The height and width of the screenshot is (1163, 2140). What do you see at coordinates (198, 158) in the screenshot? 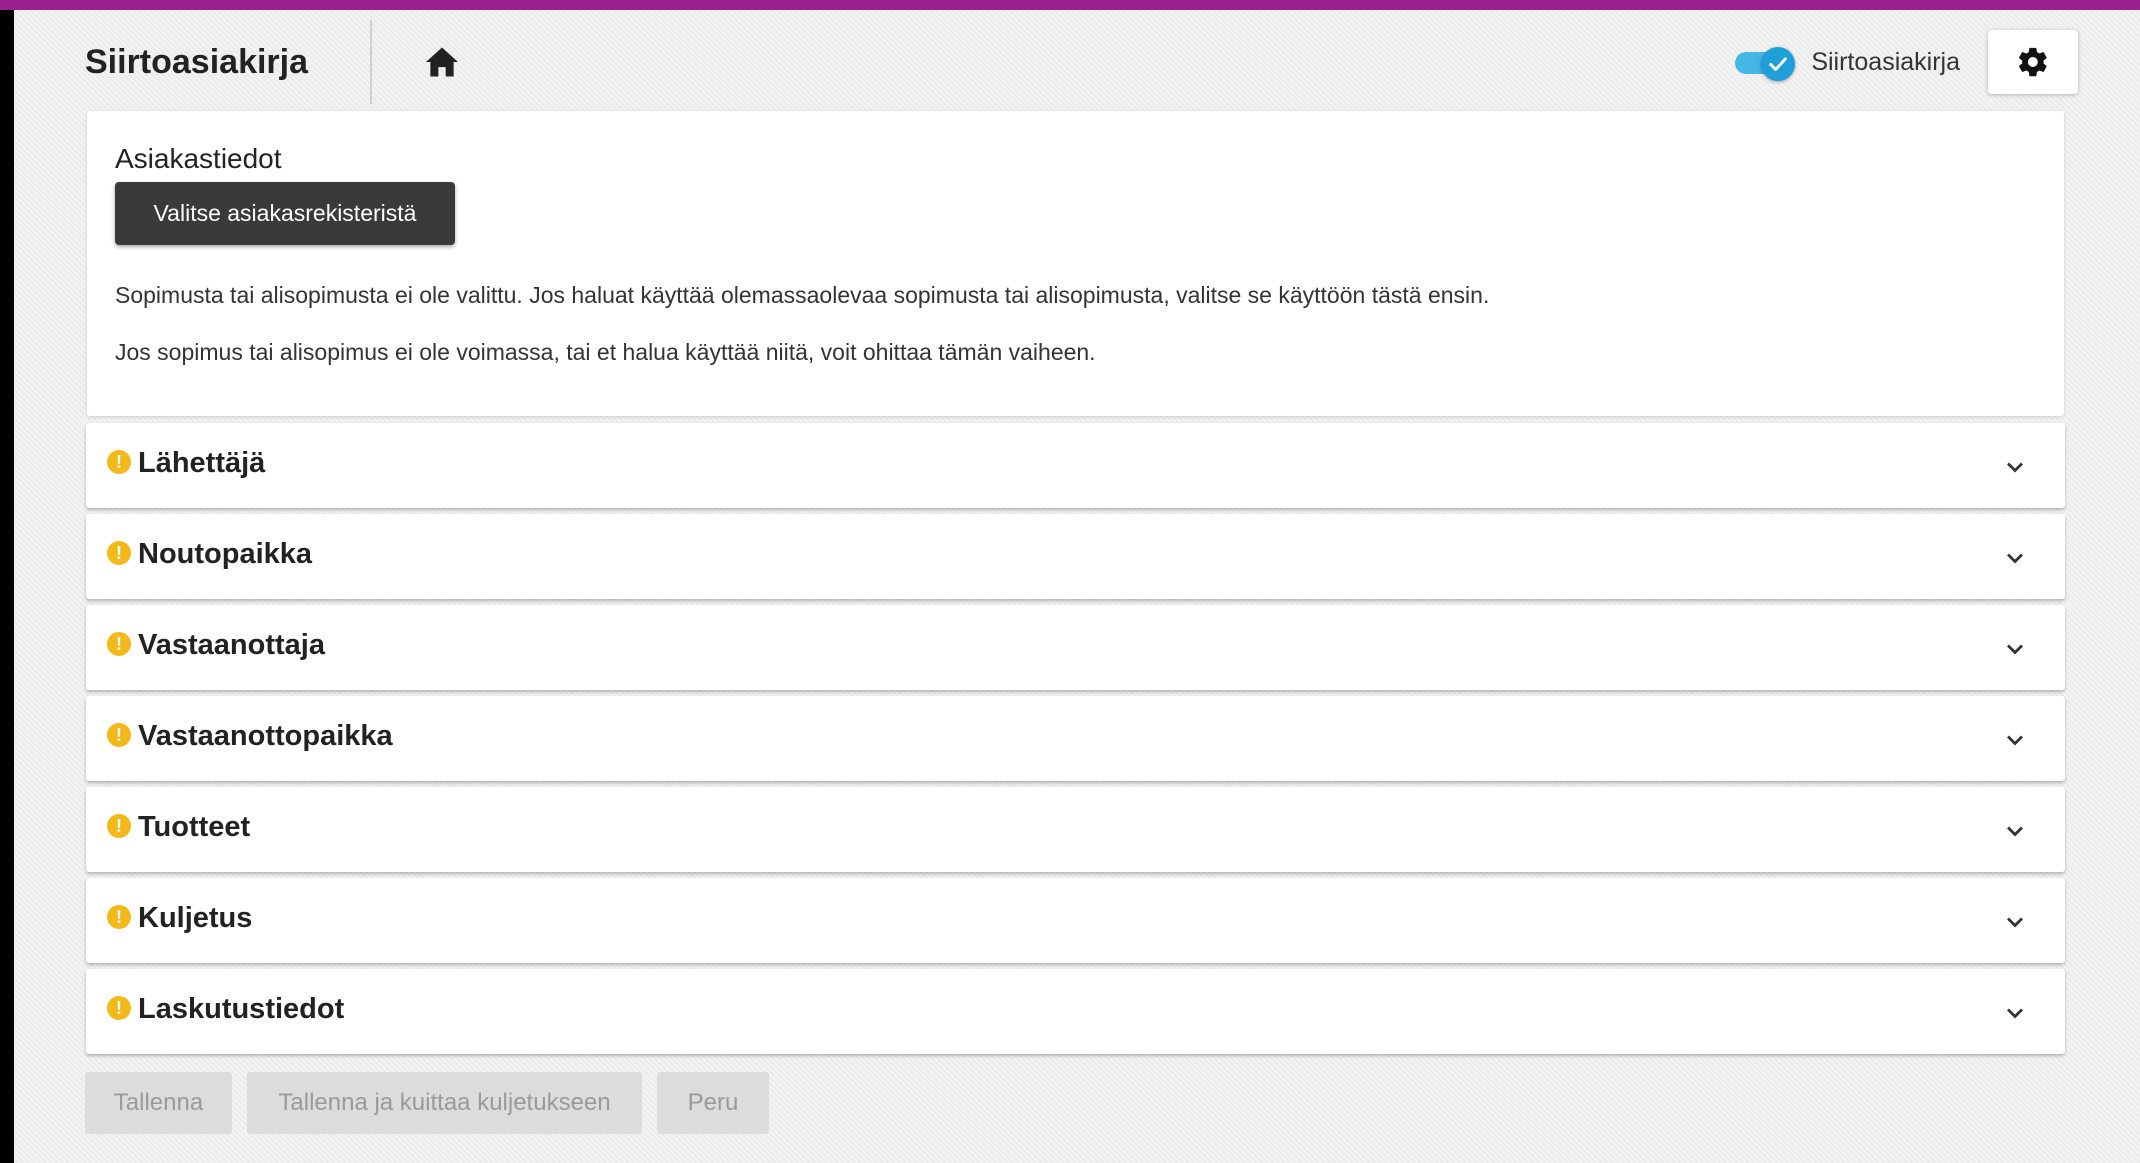
I see `customer-info-heading: Asiakastiedot` at bounding box center [198, 158].